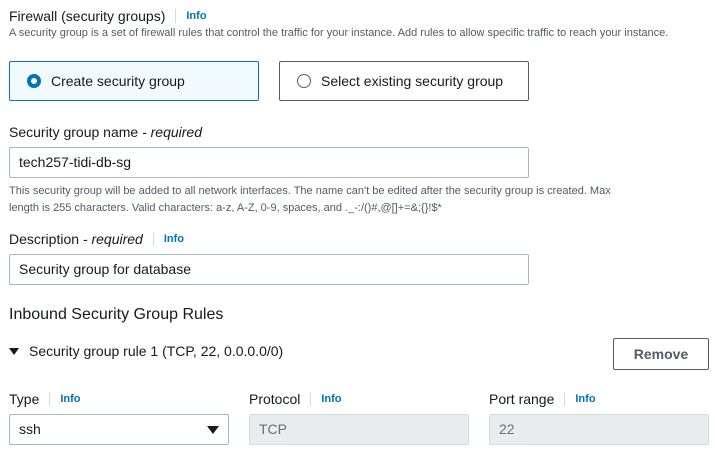 Image resolution: width=716 pixels, height=451 pixels. Describe the element at coordinates (118, 81) in the screenshot. I see `create-security-group-label: Create security group` at that location.